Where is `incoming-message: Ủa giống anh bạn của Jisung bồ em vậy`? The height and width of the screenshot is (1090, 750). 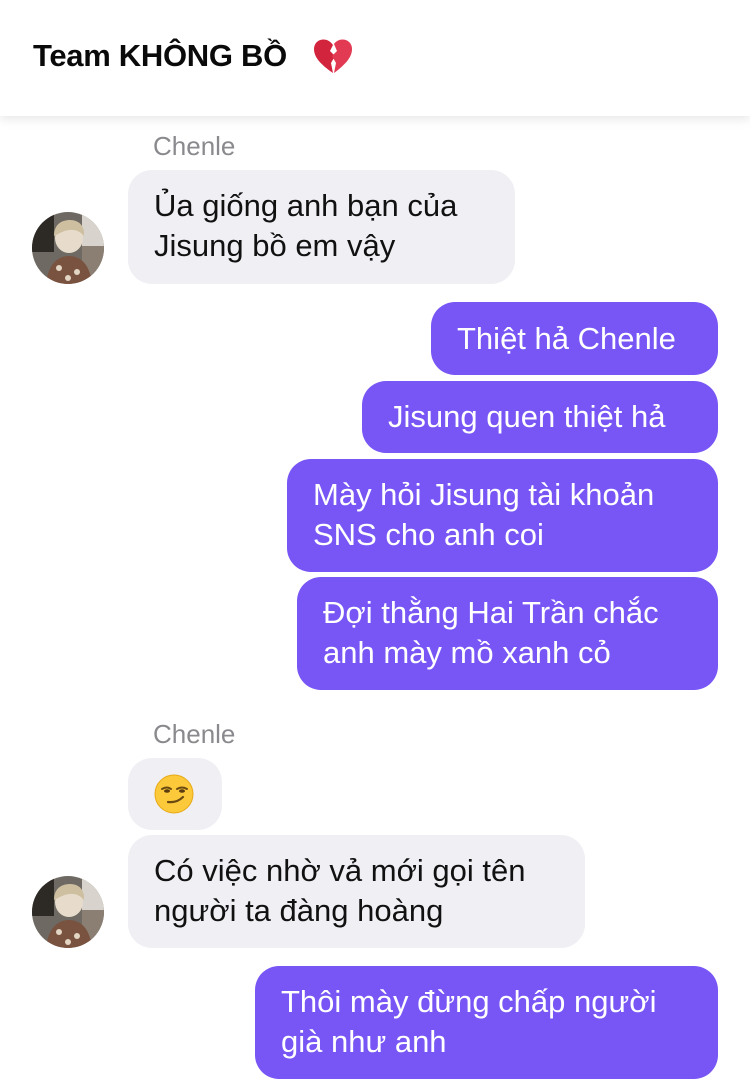 incoming-message: Ủa giống anh bạn của Jisung bồ em vậy is located at coordinates (321, 227).